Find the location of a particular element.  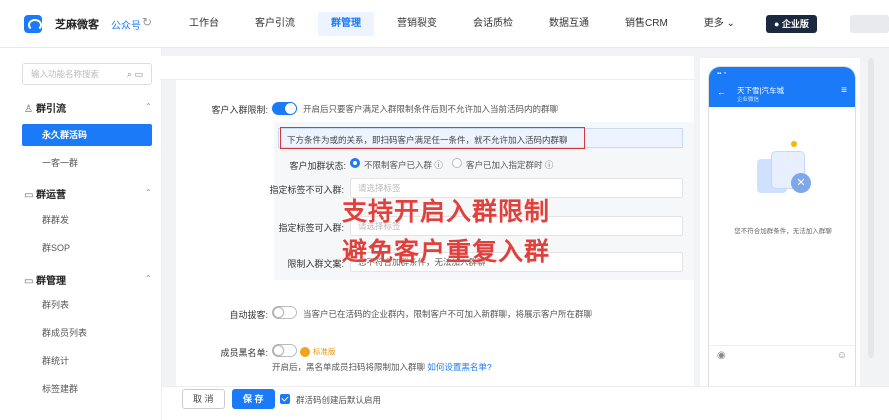

sidebar-item-member-list: 群成员列表 is located at coordinates (76, 333).